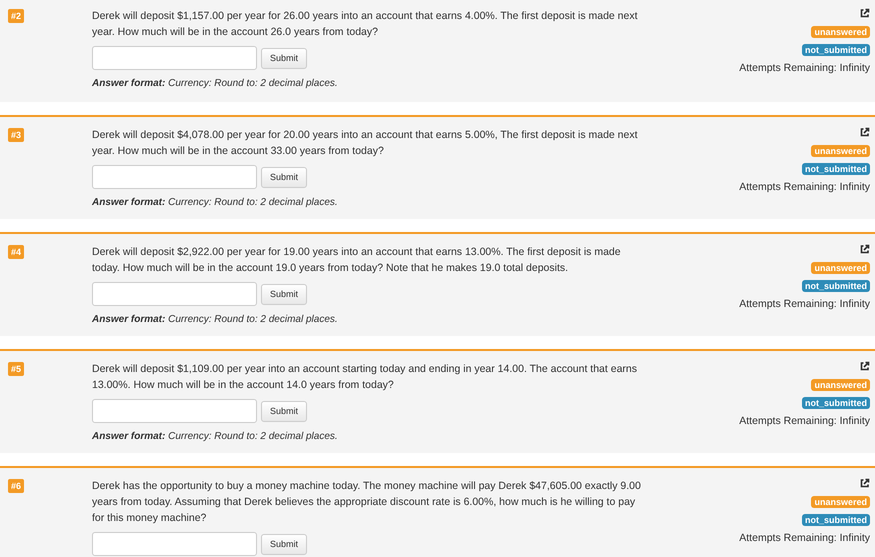  I want to click on question-text: Derek will deposit $4,078.00 per year for 20.00 years into an account that earns 5.00%, The first deposit is made next year. How much will be in the account 33.00 years from today?, so click(365, 143).